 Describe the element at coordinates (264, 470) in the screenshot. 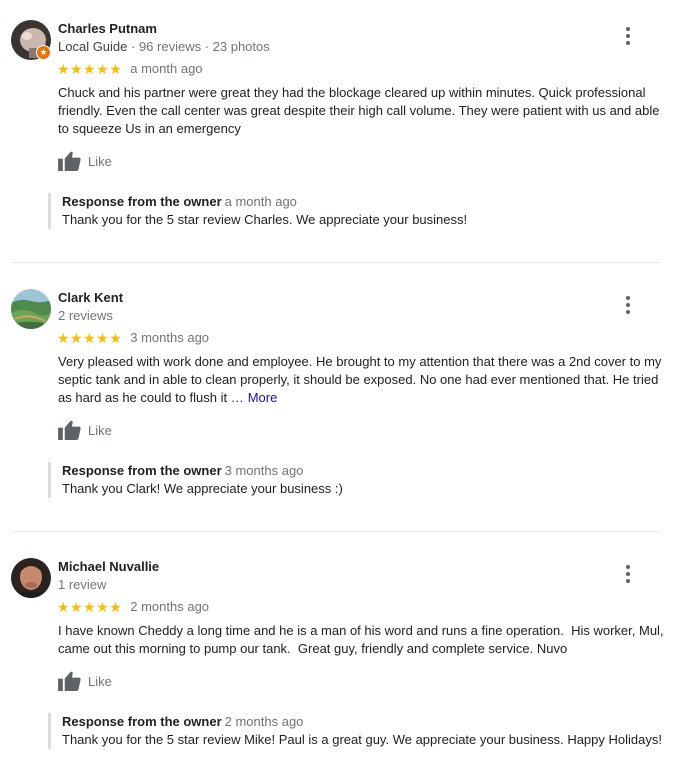

I see `owner-response-date: 3 months ago` at that location.